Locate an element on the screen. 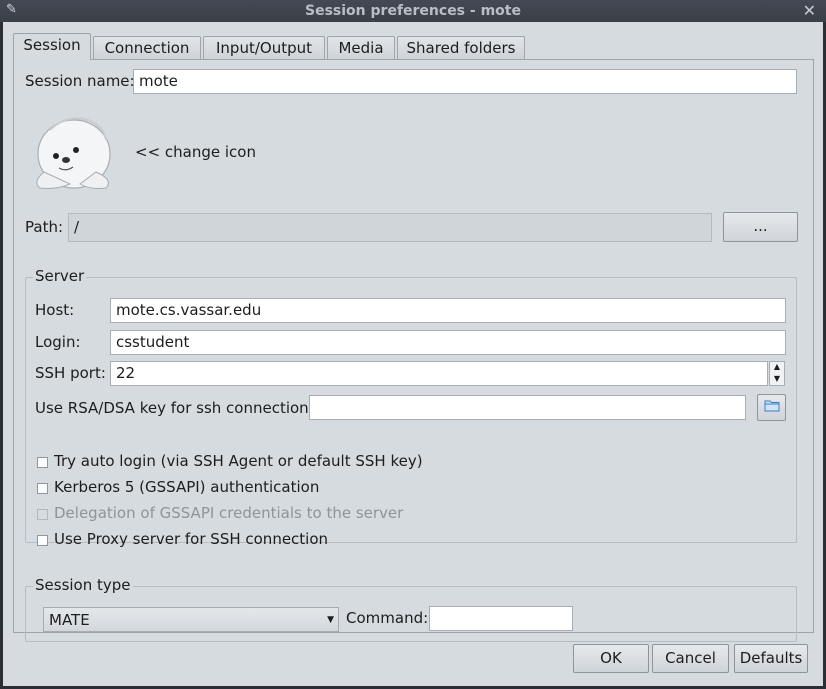  ok-button: OK is located at coordinates (611, 658).